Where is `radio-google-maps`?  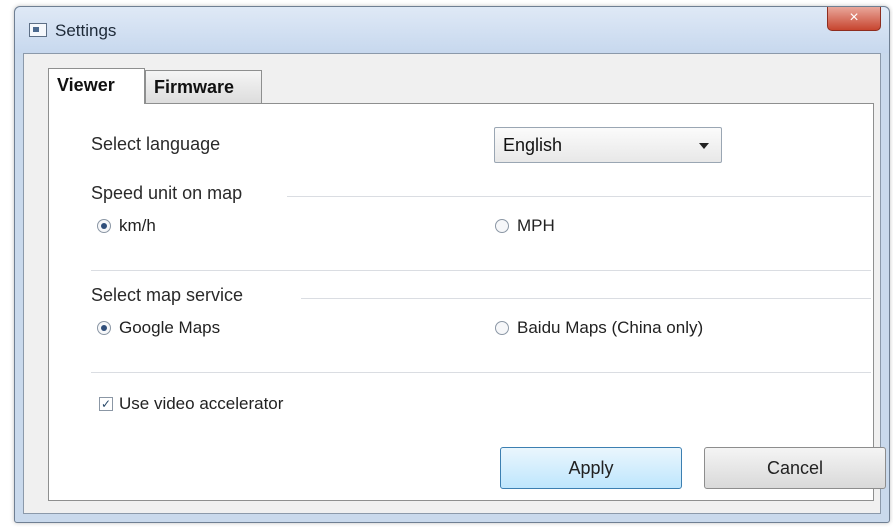
radio-google-maps is located at coordinates (104, 328).